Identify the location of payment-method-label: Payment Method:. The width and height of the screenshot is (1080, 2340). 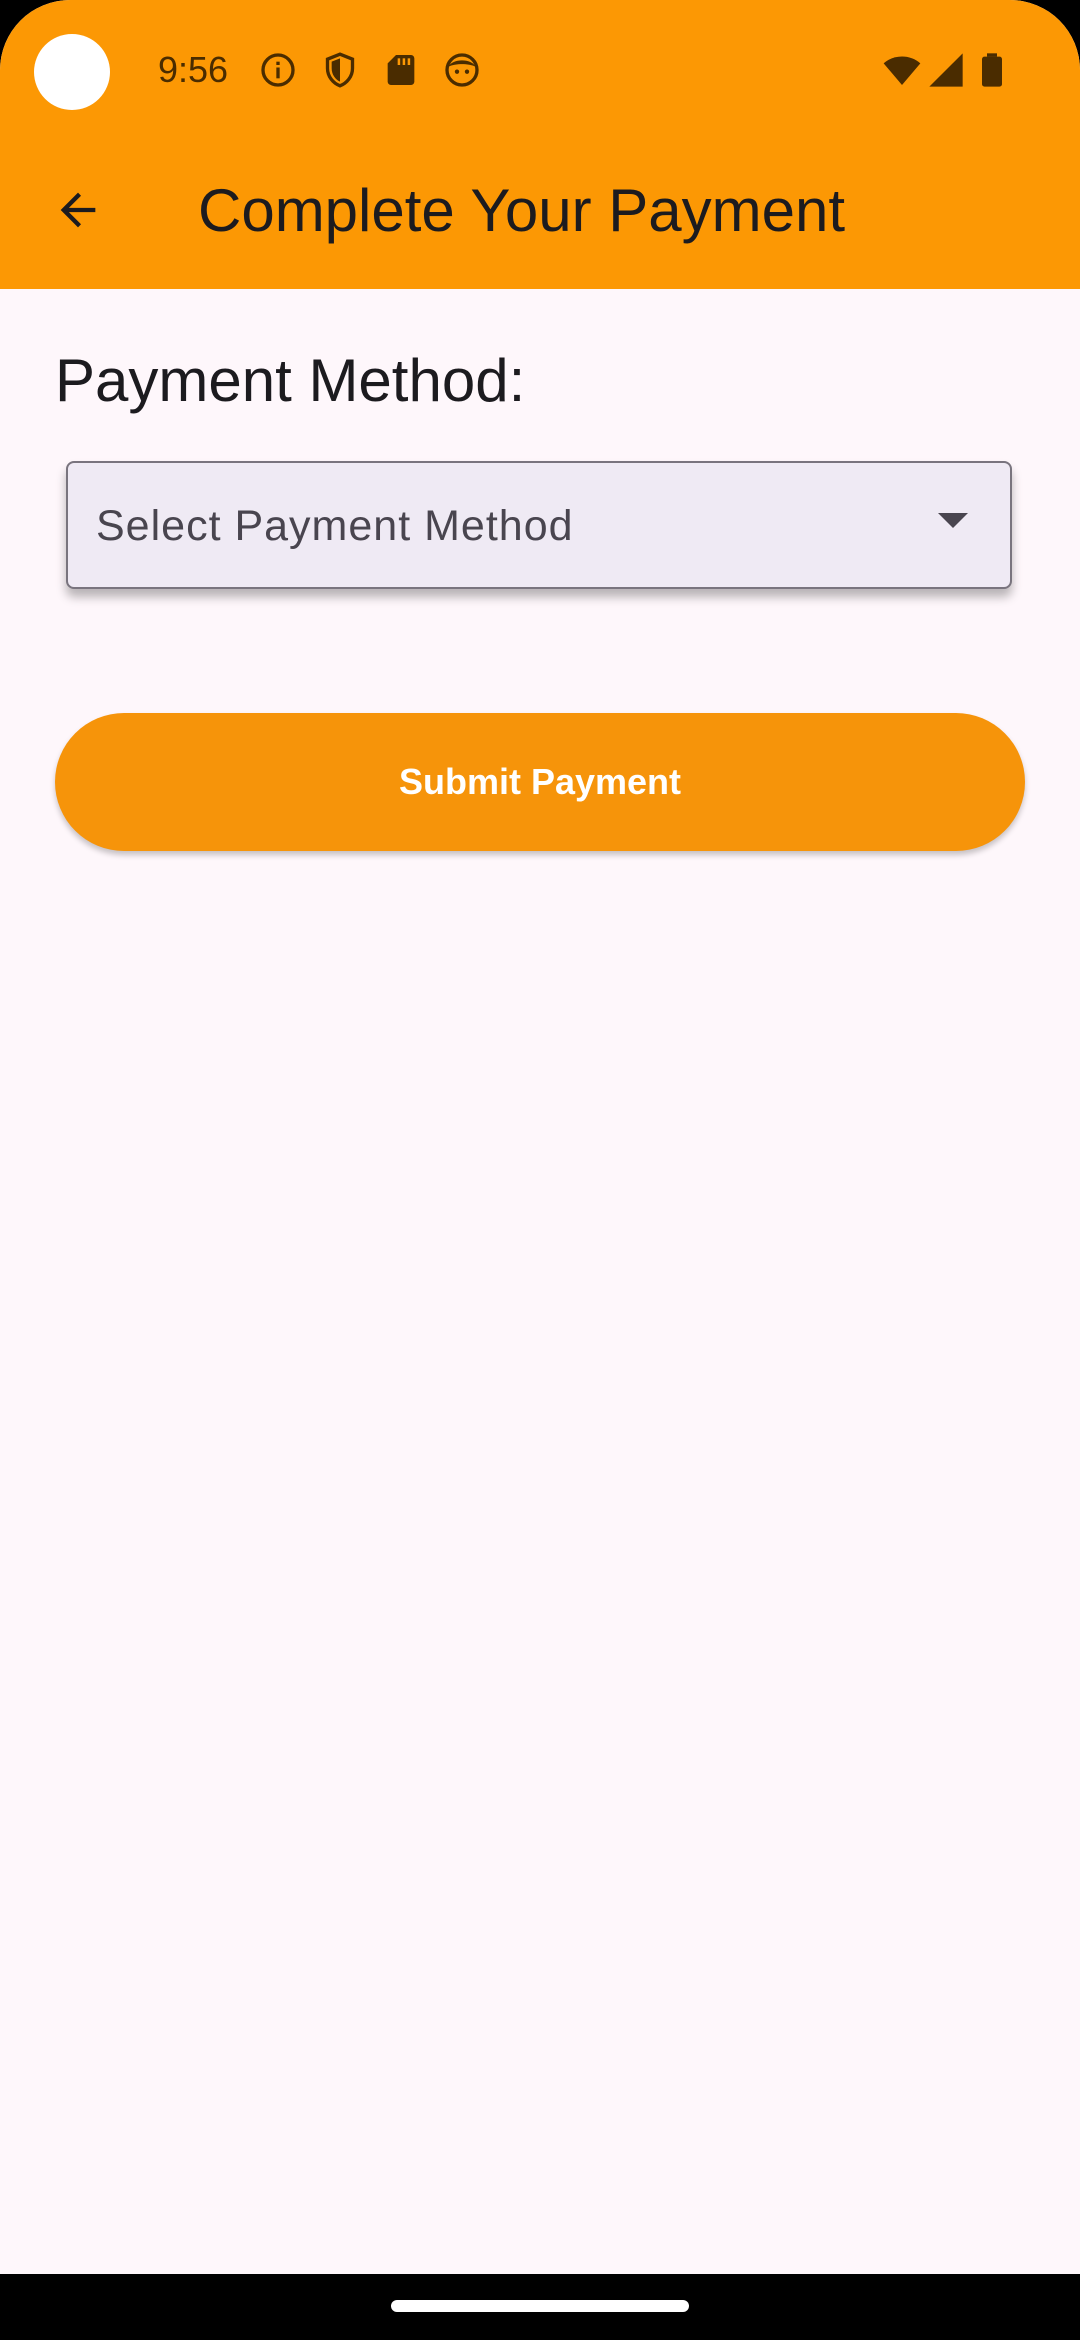
(290, 380).